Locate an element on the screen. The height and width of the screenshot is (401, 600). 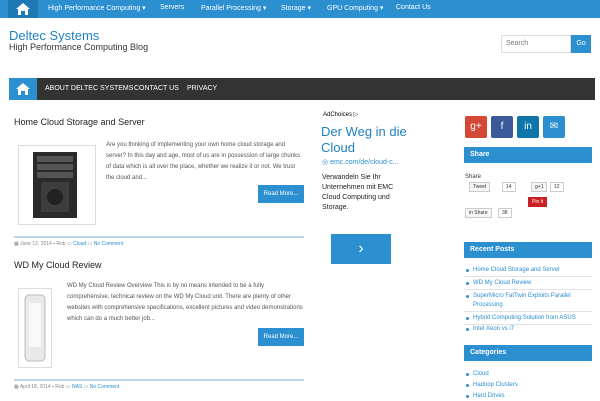
topnav-item-gpu: GPU Computing ▾ is located at coordinates (355, 8).